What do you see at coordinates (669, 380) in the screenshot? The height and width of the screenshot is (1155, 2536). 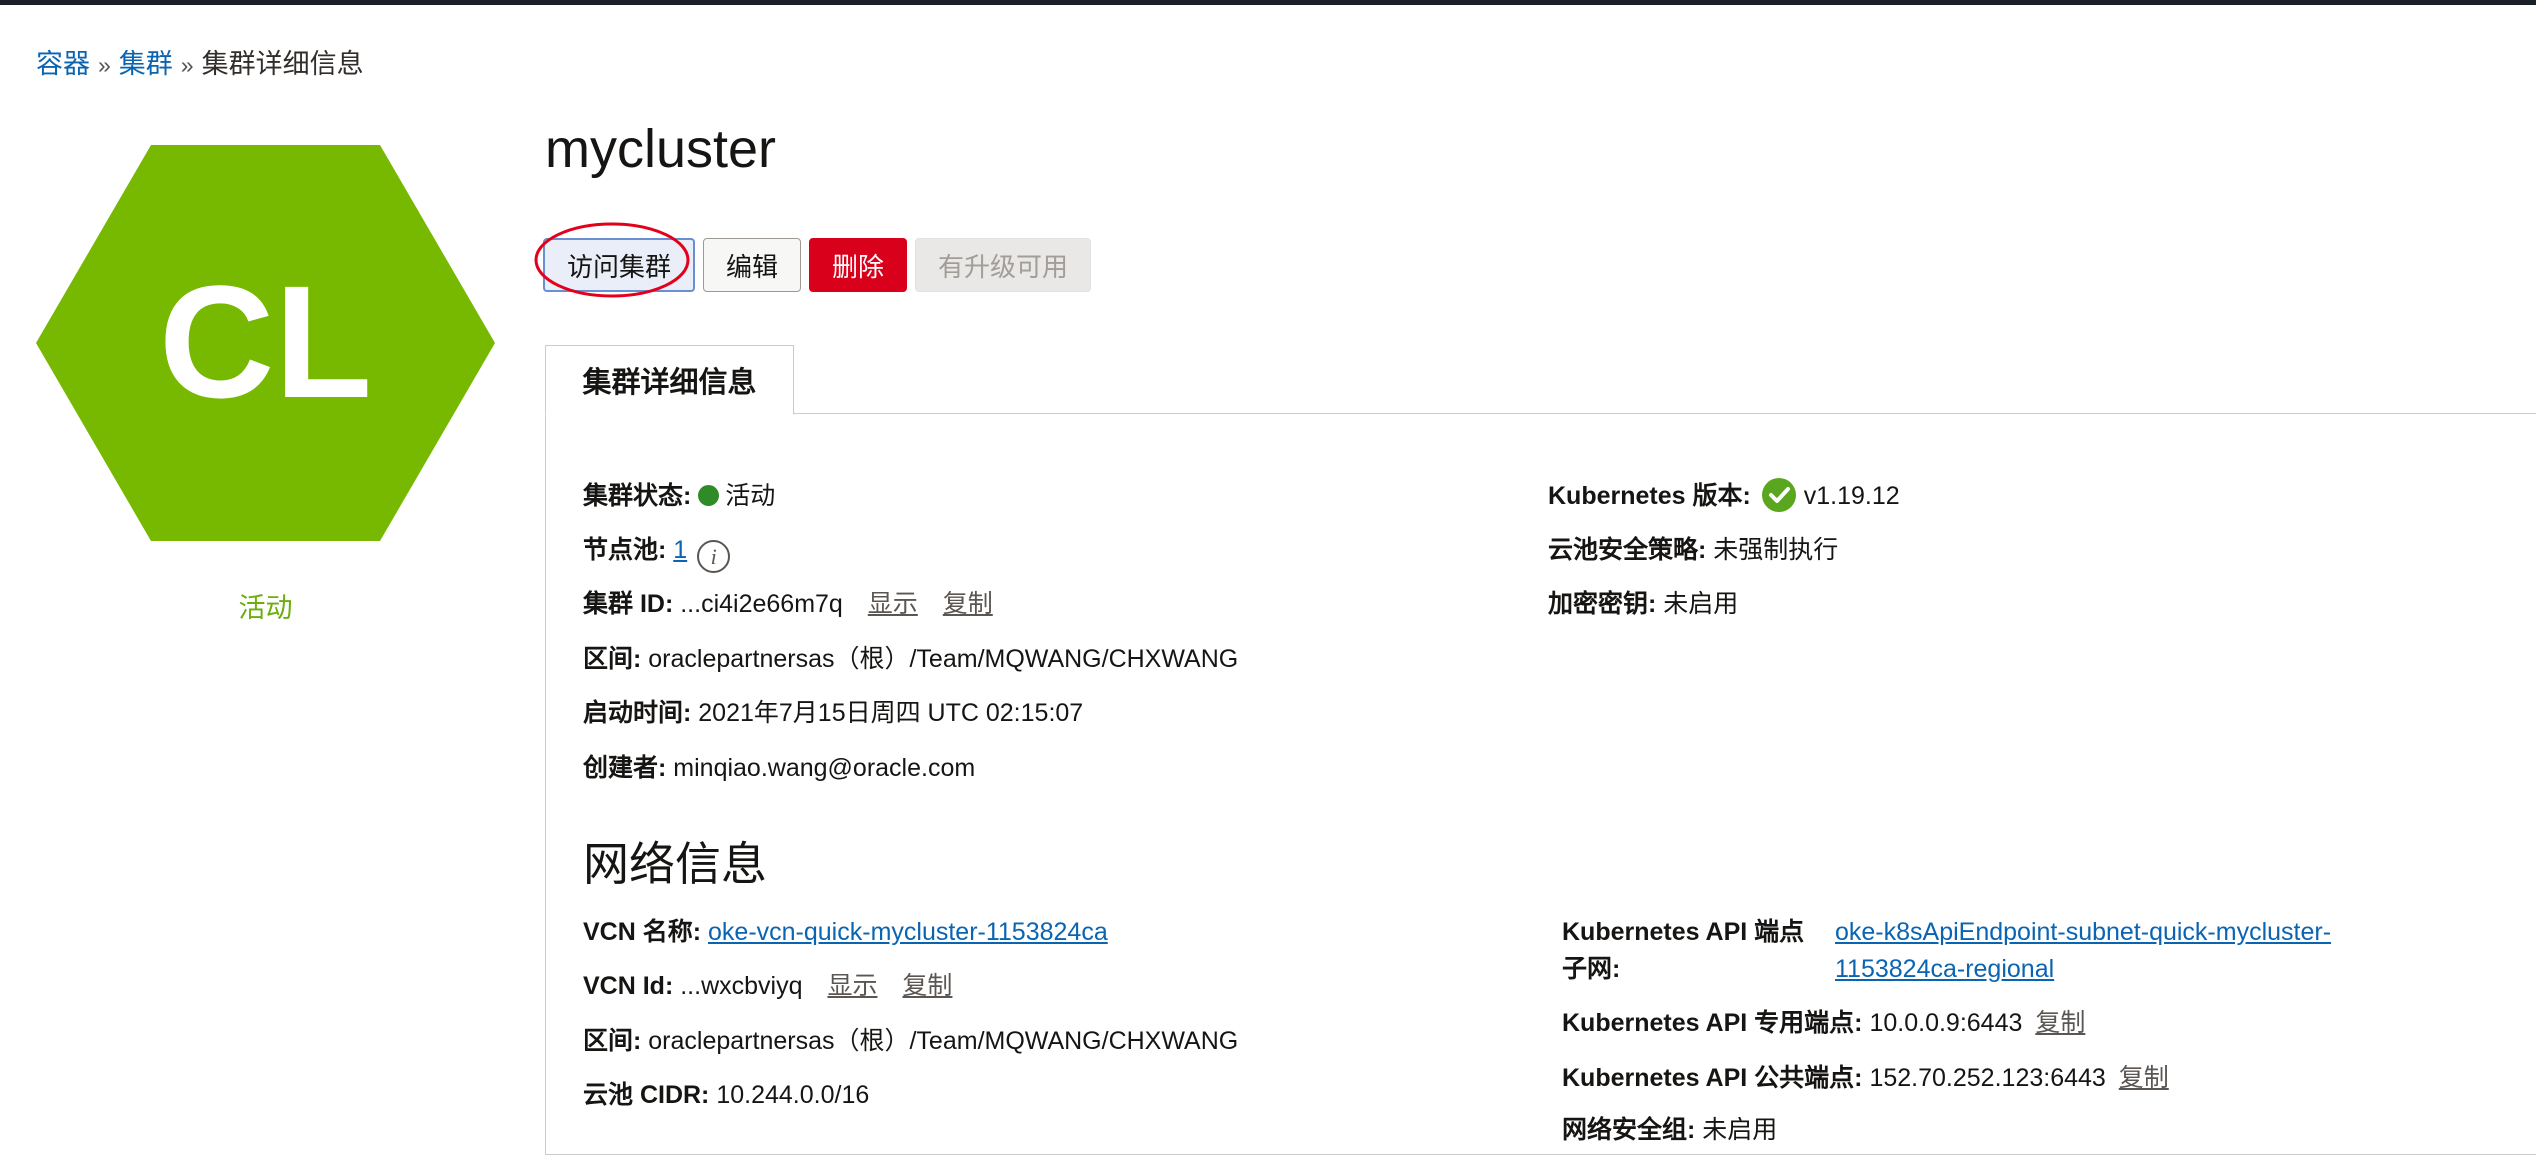 I see `tab-cluster-details: 集群详细信息` at bounding box center [669, 380].